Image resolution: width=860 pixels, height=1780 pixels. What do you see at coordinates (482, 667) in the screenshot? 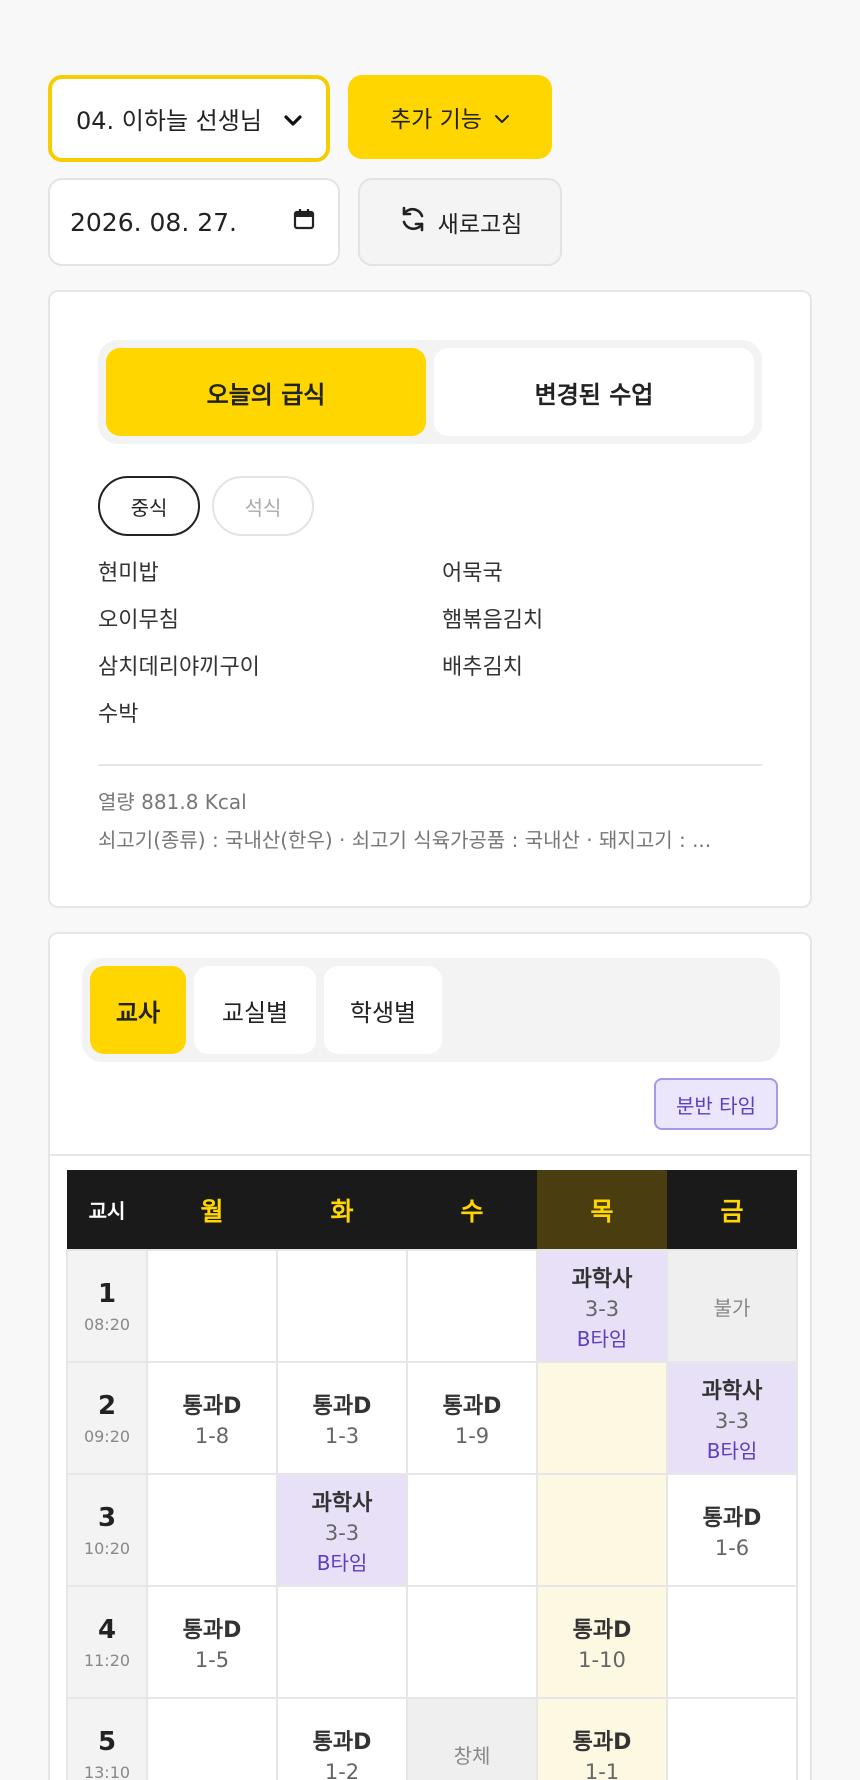
I see `menu-item: 배추김치` at bounding box center [482, 667].